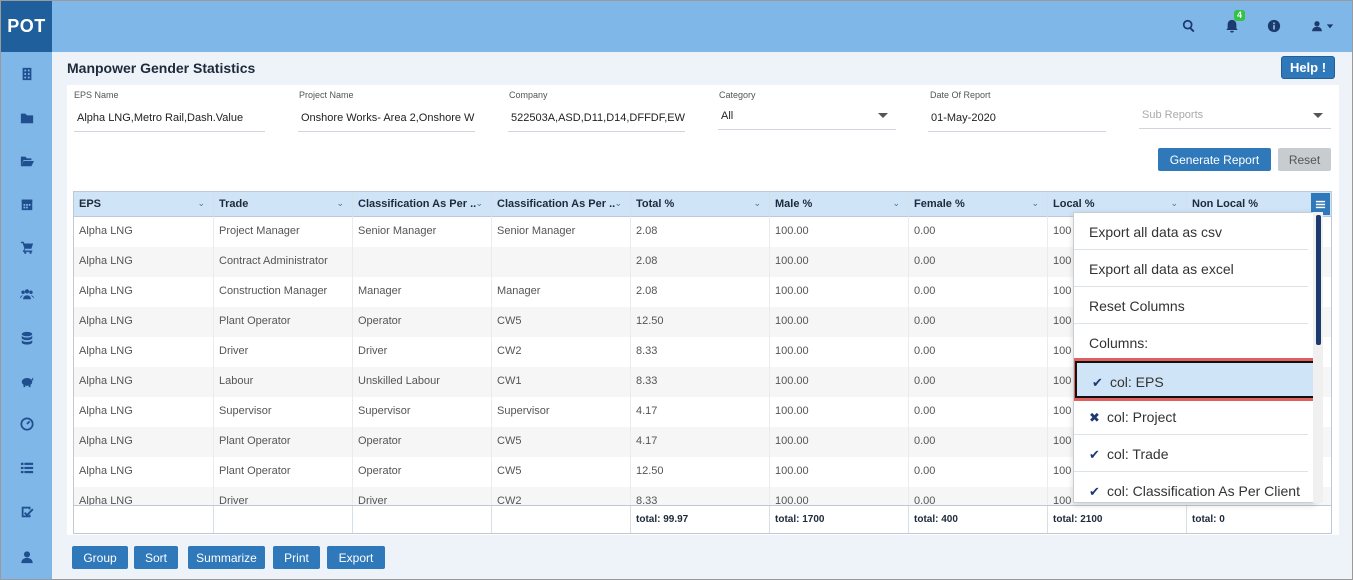 The width and height of the screenshot is (1353, 580). Describe the element at coordinates (1304, 159) in the screenshot. I see `reset-button: Reset` at that location.